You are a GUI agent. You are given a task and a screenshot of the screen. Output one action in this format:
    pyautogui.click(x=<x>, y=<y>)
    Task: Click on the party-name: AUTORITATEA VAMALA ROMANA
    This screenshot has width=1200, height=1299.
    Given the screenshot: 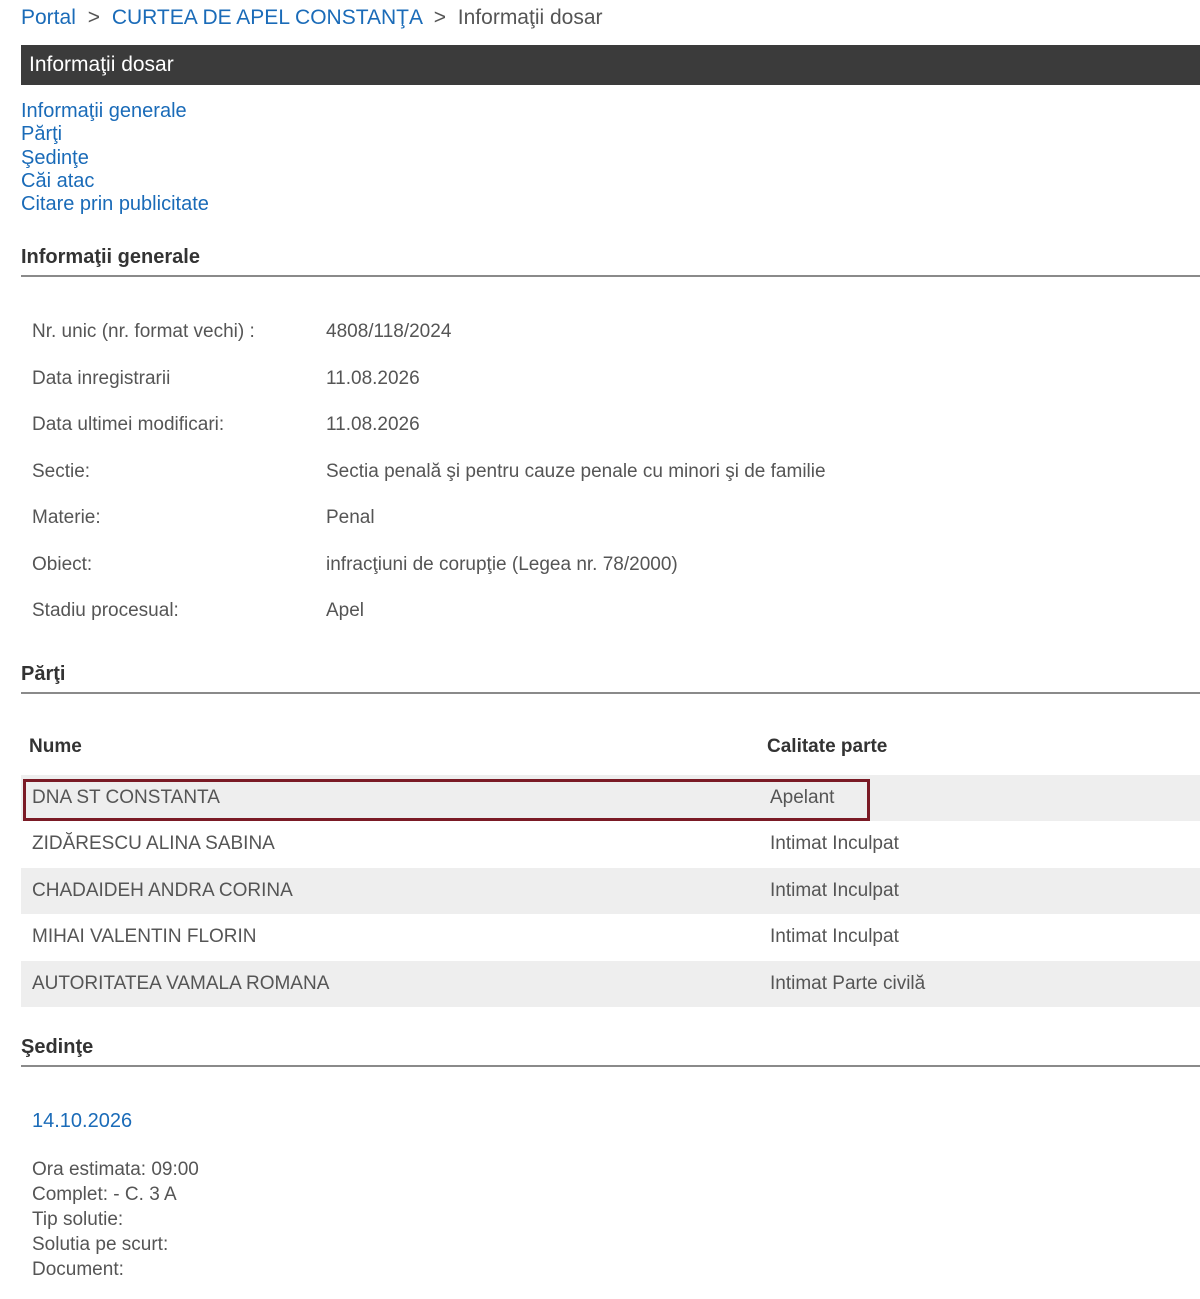 What is the action you would take?
    pyautogui.click(x=181, y=983)
    